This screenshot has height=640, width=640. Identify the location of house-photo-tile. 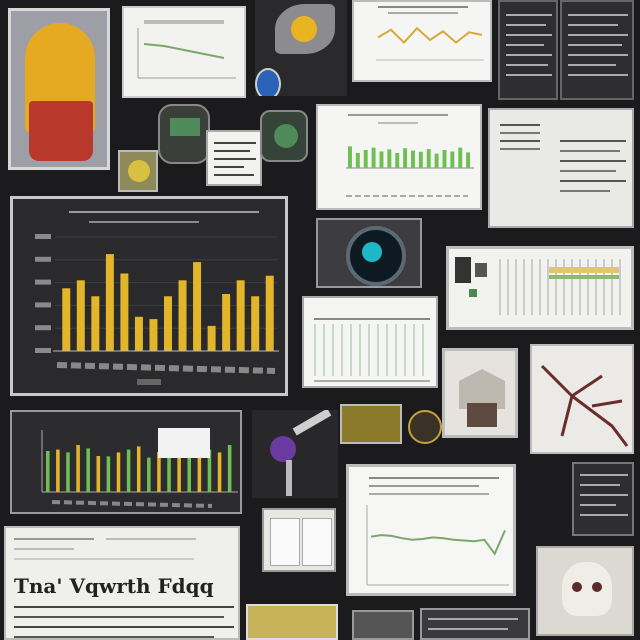
(480, 393).